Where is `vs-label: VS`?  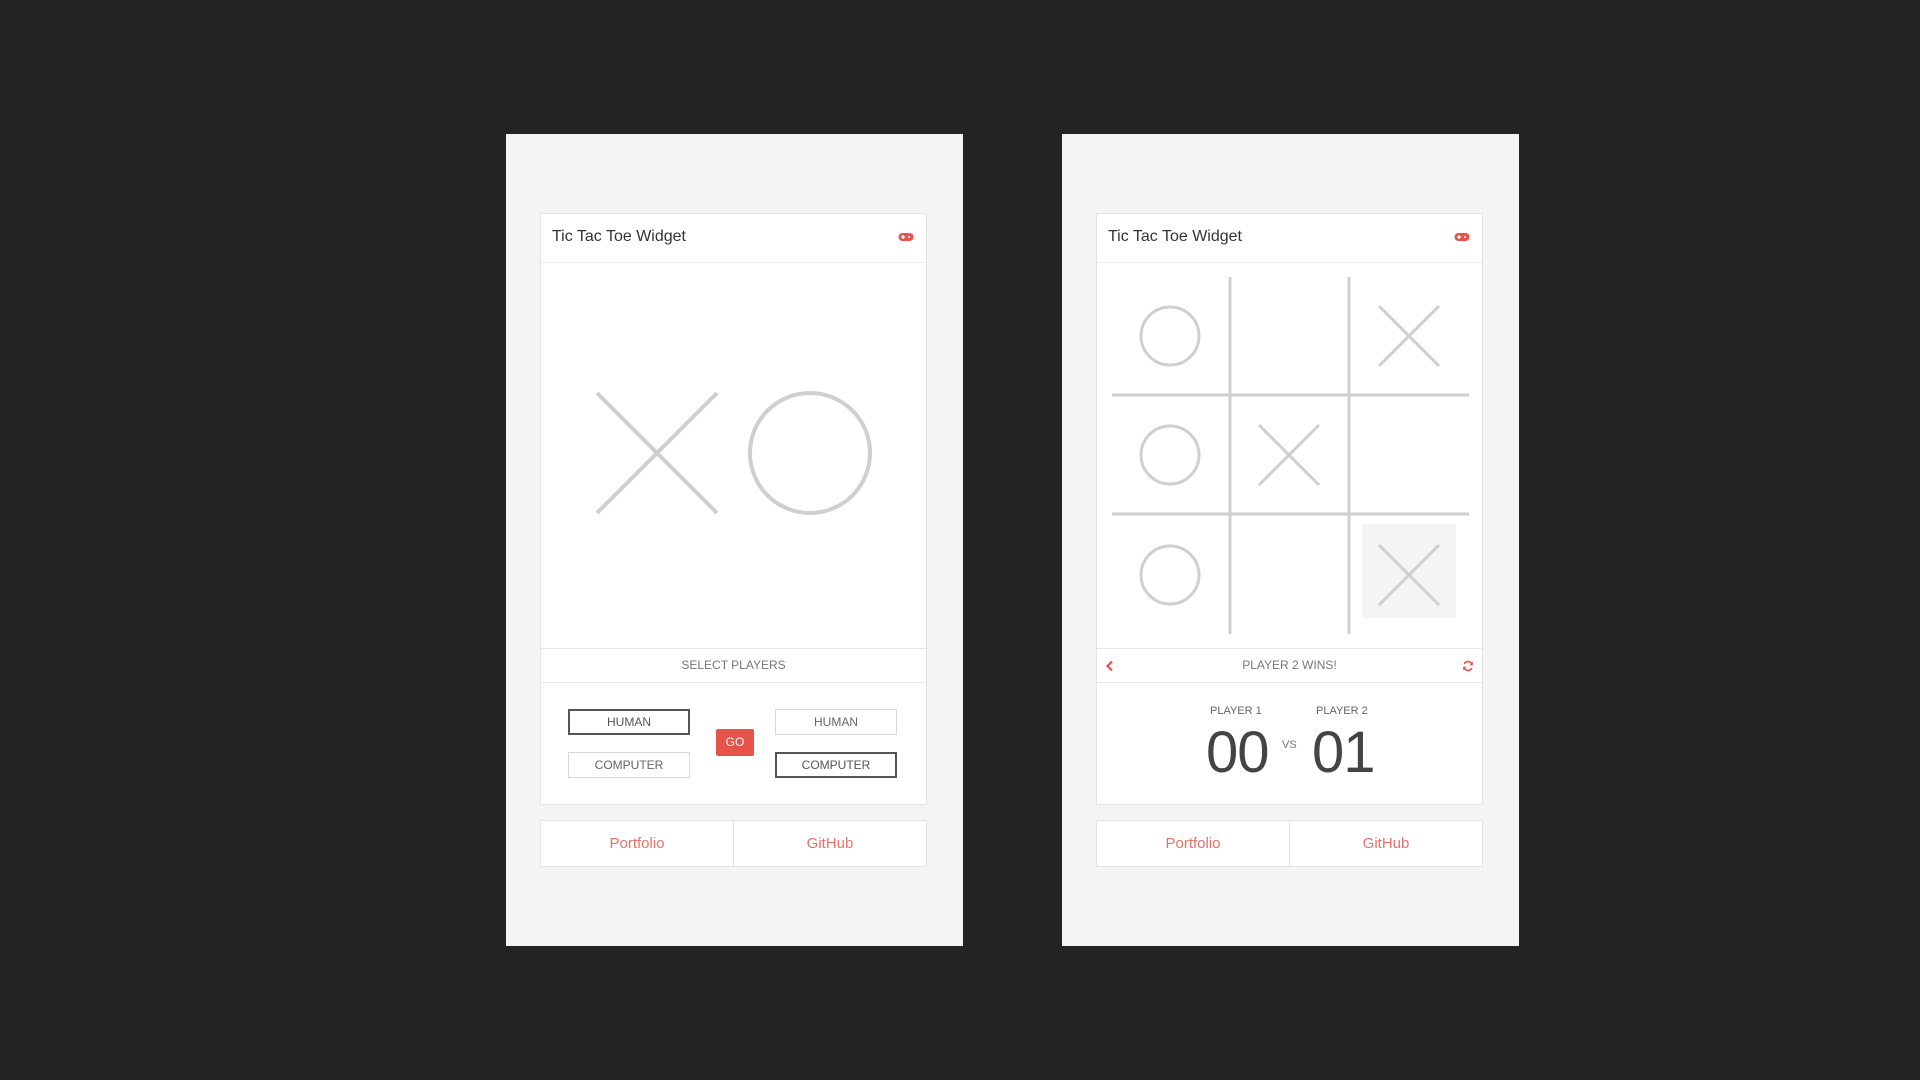 vs-label: VS is located at coordinates (1289, 745).